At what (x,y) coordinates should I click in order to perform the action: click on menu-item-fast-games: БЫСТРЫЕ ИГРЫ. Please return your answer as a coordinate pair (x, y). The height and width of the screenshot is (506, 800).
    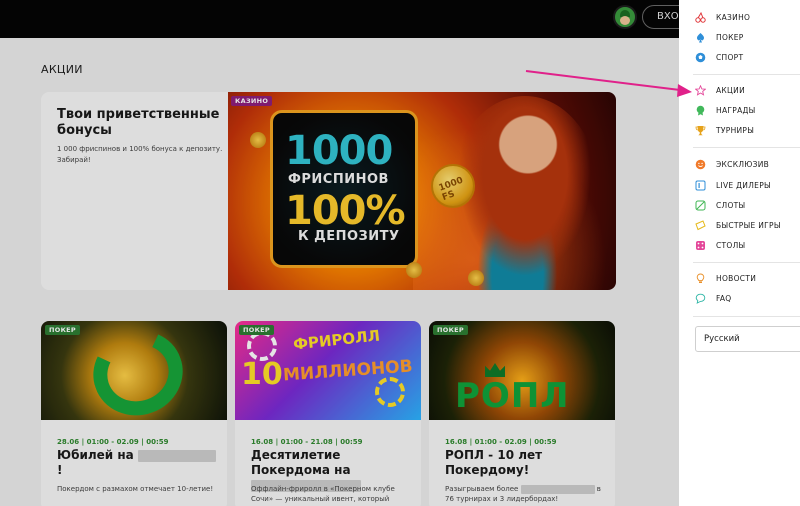
    Looking at the image, I should click on (738, 225).